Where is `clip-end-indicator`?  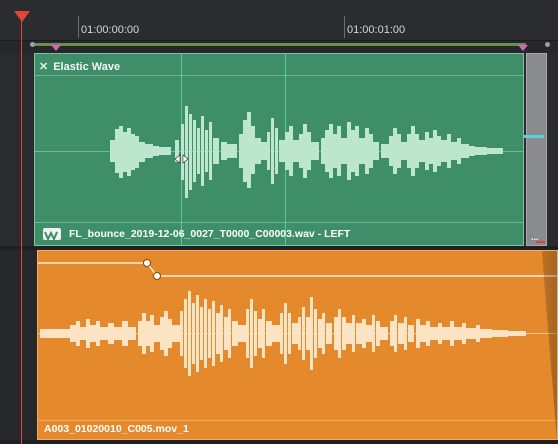
clip-end-indicator is located at coordinates (540, 242).